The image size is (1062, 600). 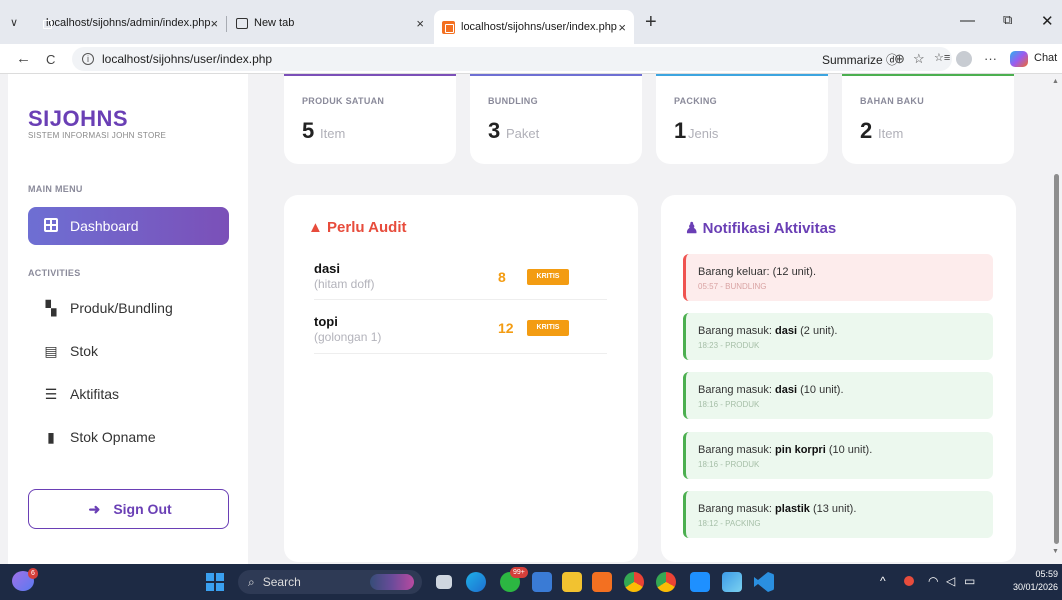 I want to click on stat-card-bundling: BUNDLING 3 Paket, so click(x=556, y=119).